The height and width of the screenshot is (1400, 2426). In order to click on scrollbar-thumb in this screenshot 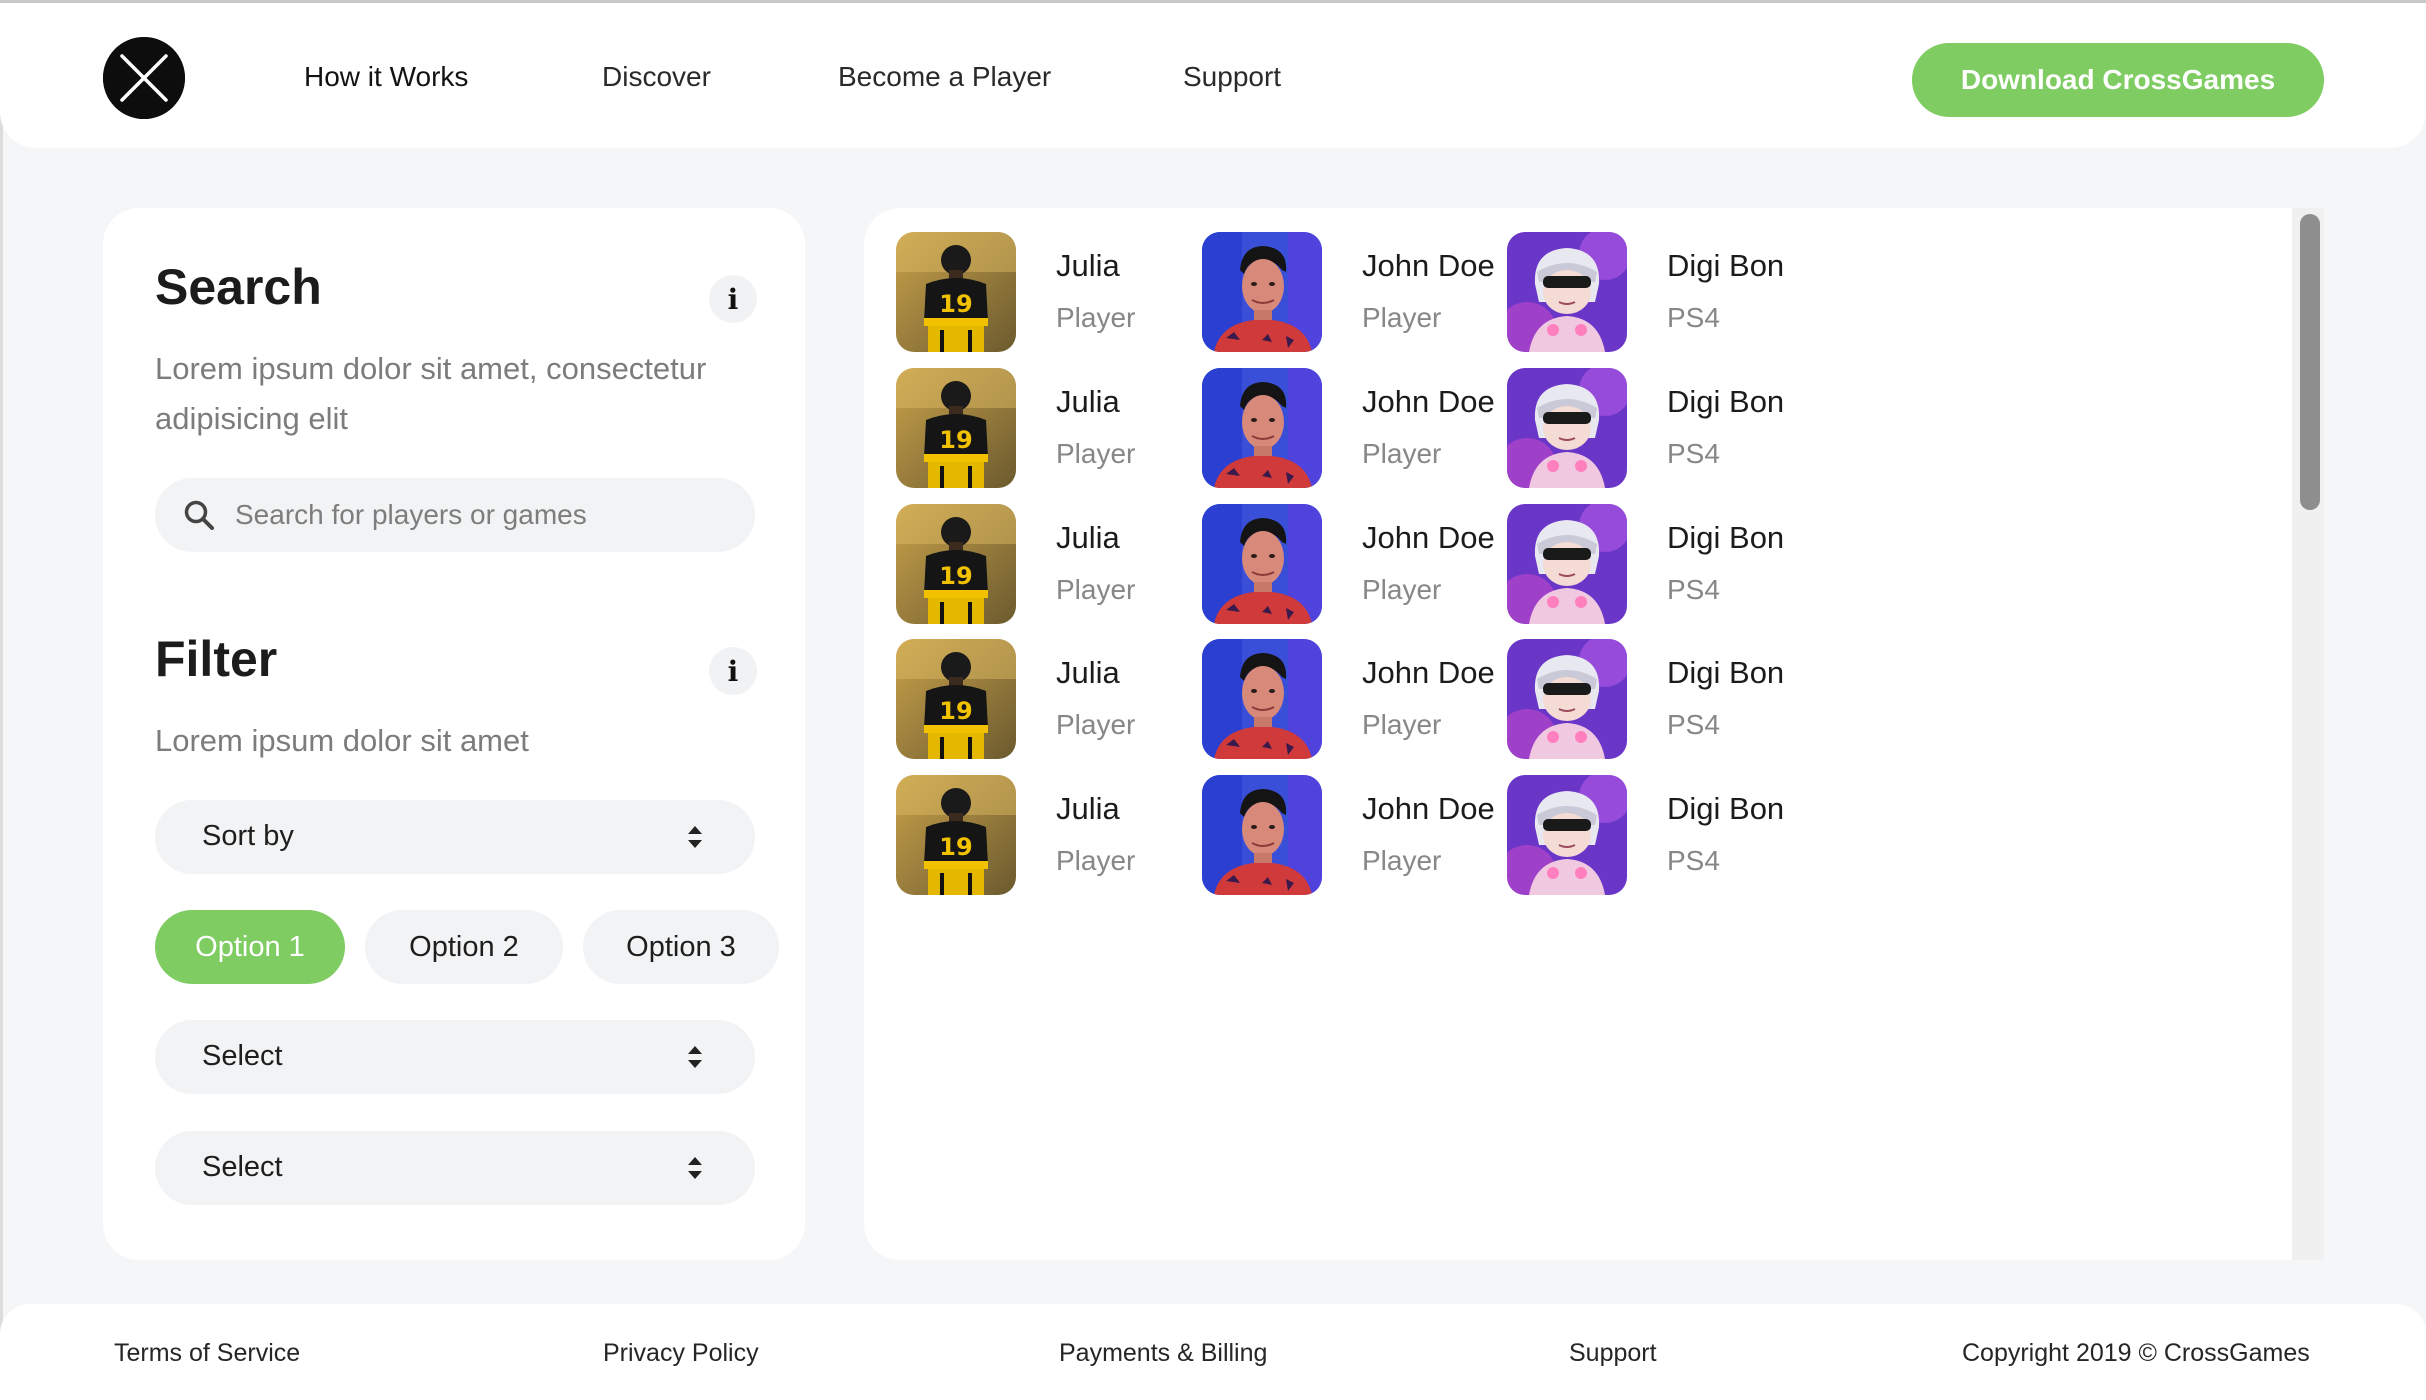, I will do `click(2310, 362)`.